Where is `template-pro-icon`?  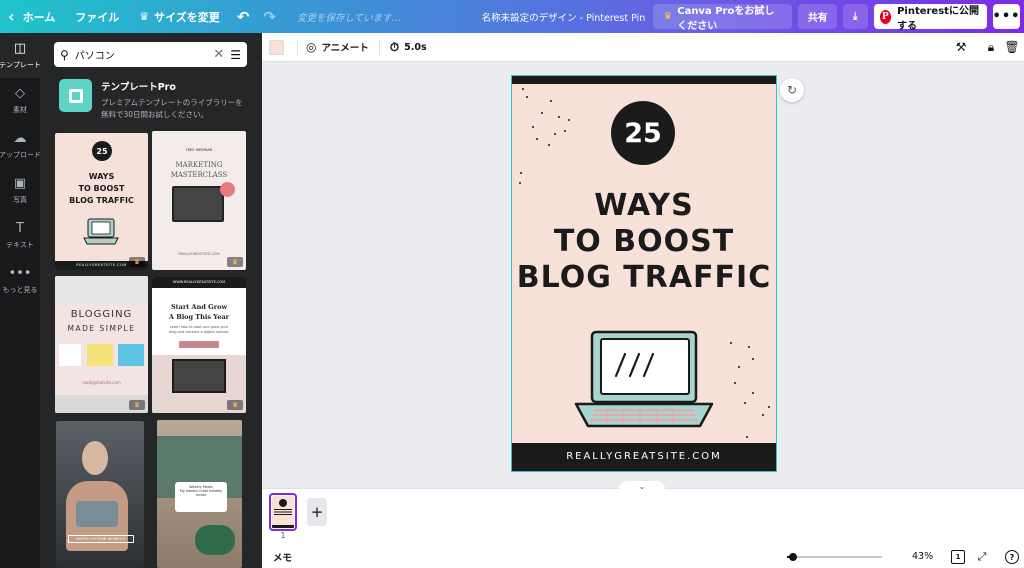 template-pro-icon is located at coordinates (75, 95).